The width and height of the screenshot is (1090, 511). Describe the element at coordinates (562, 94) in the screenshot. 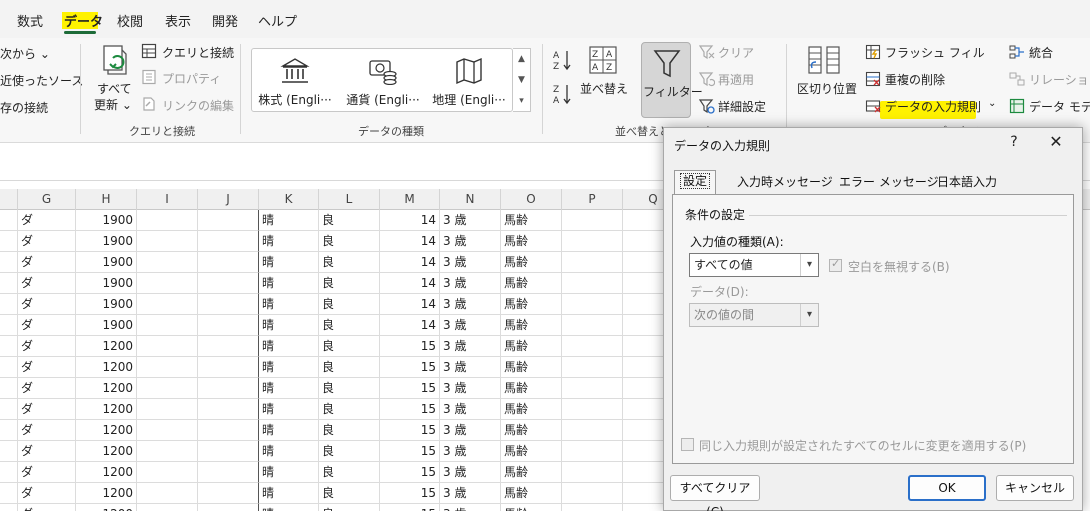

I see `sort-descending-icon: Z A` at that location.